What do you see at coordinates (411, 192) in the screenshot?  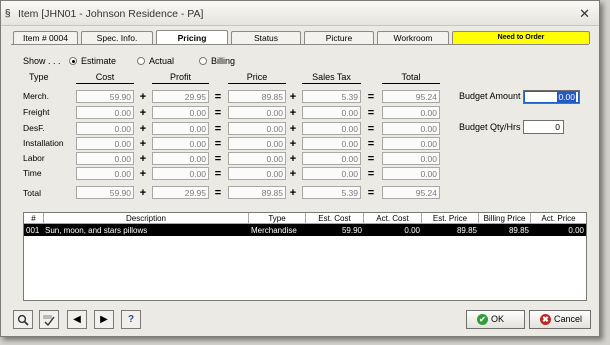 I see `total-total: 95.24` at bounding box center [411, 192].